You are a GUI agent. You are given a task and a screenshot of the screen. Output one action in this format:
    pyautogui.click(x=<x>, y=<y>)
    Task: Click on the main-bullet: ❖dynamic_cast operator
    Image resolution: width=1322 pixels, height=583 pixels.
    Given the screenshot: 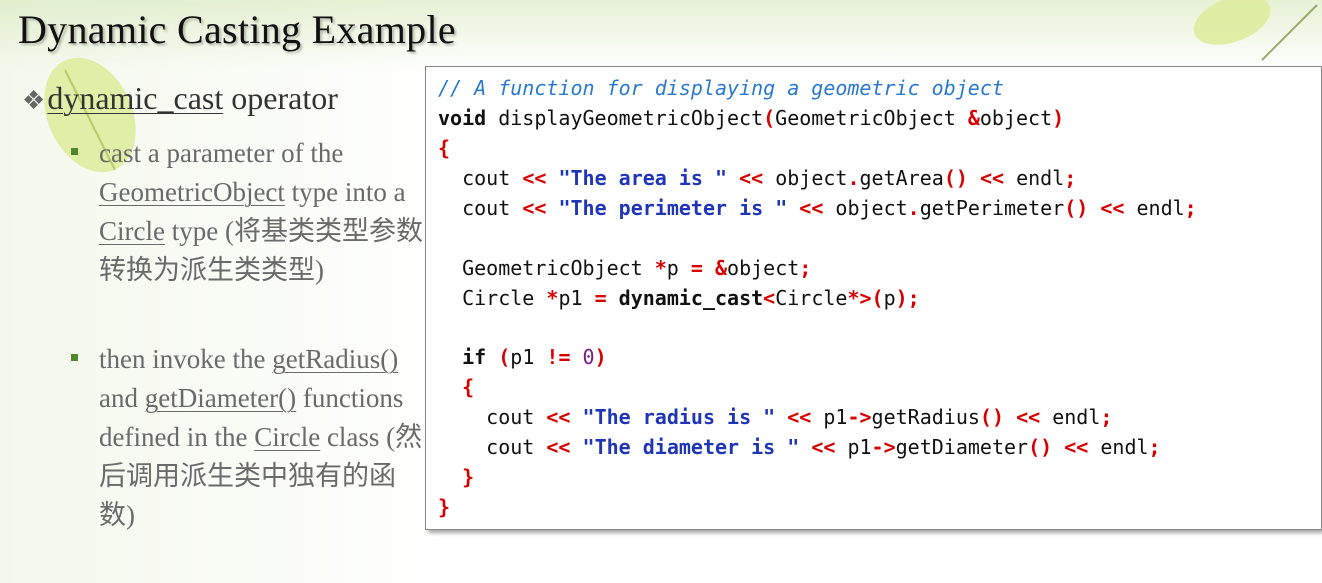 What is the action you would take?
    pyautogui.click(x=180, y=98)
    